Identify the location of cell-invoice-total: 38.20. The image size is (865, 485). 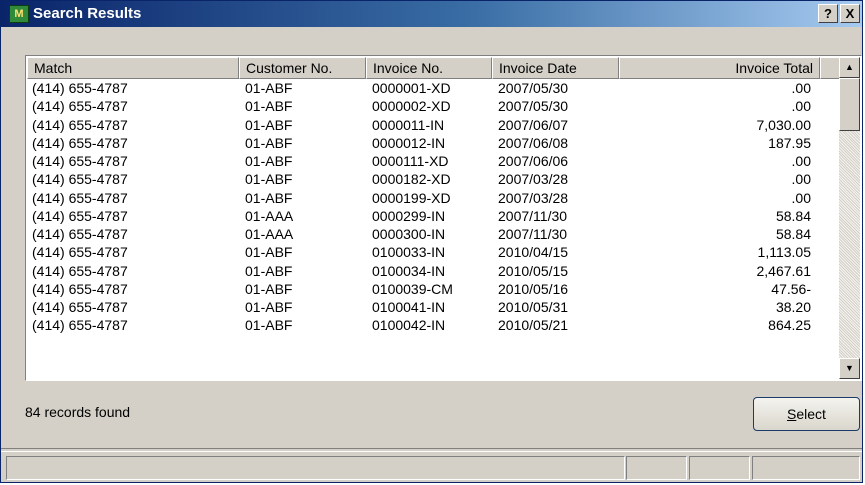
(793, 307).